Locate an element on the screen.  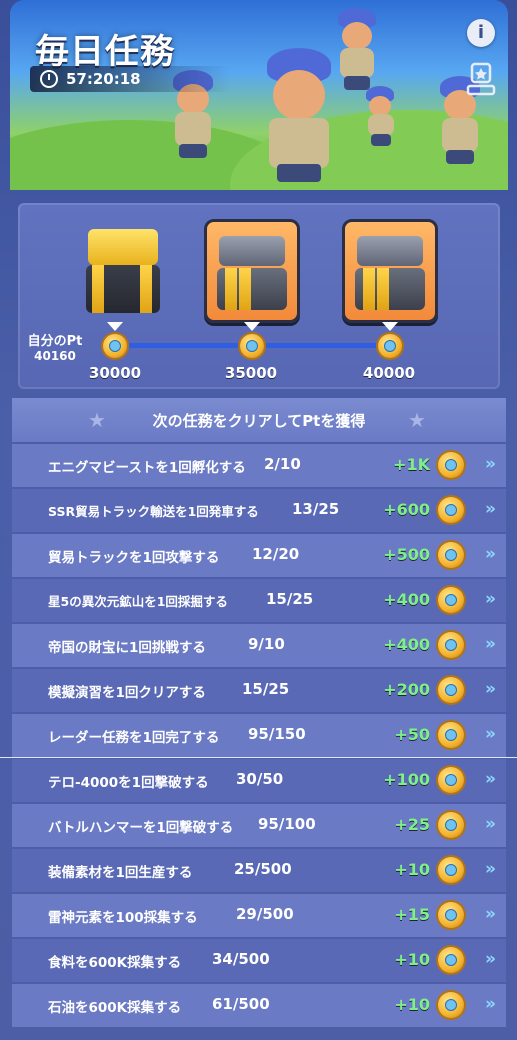
task-points: +200 is located at coordinates (406, 689).